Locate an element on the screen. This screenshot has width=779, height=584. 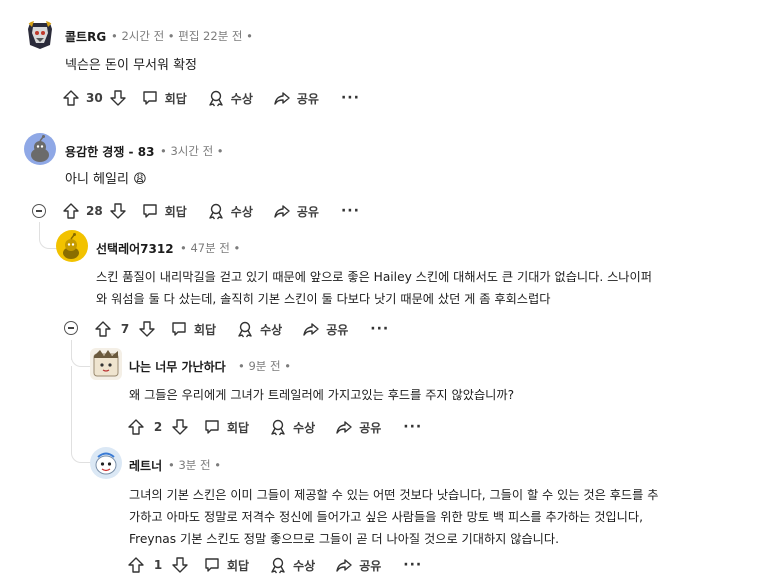
comment-author: 레트너 is located at coordinates (145, 465).